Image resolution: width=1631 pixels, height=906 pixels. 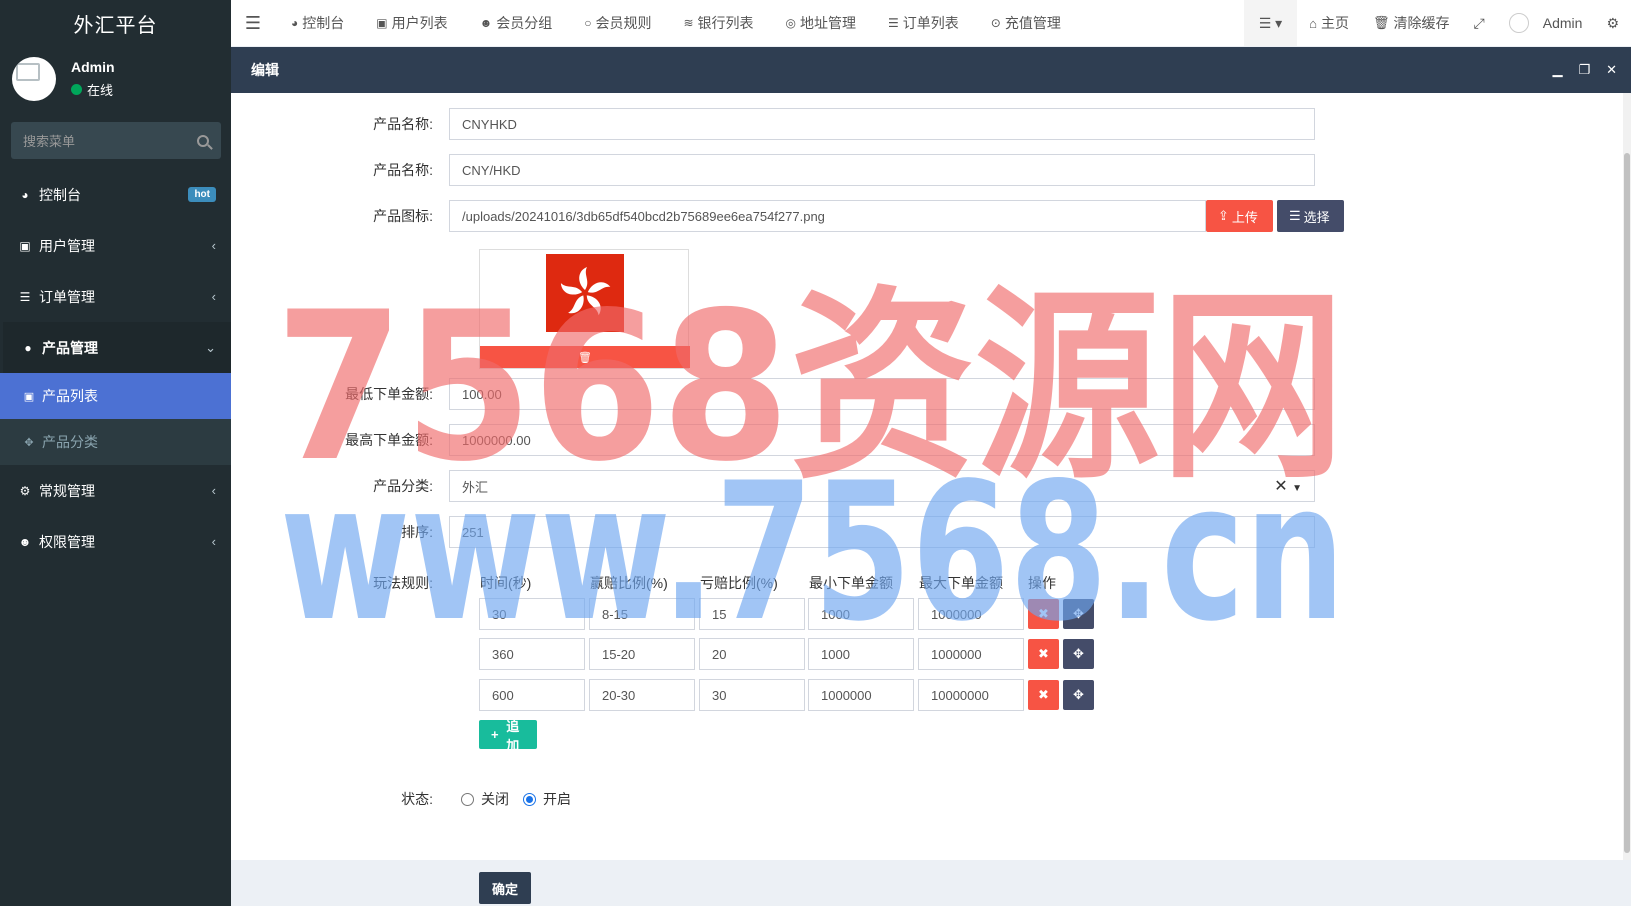 I want to click on app-logo: 外汇平台, so click(x=115, y=23).